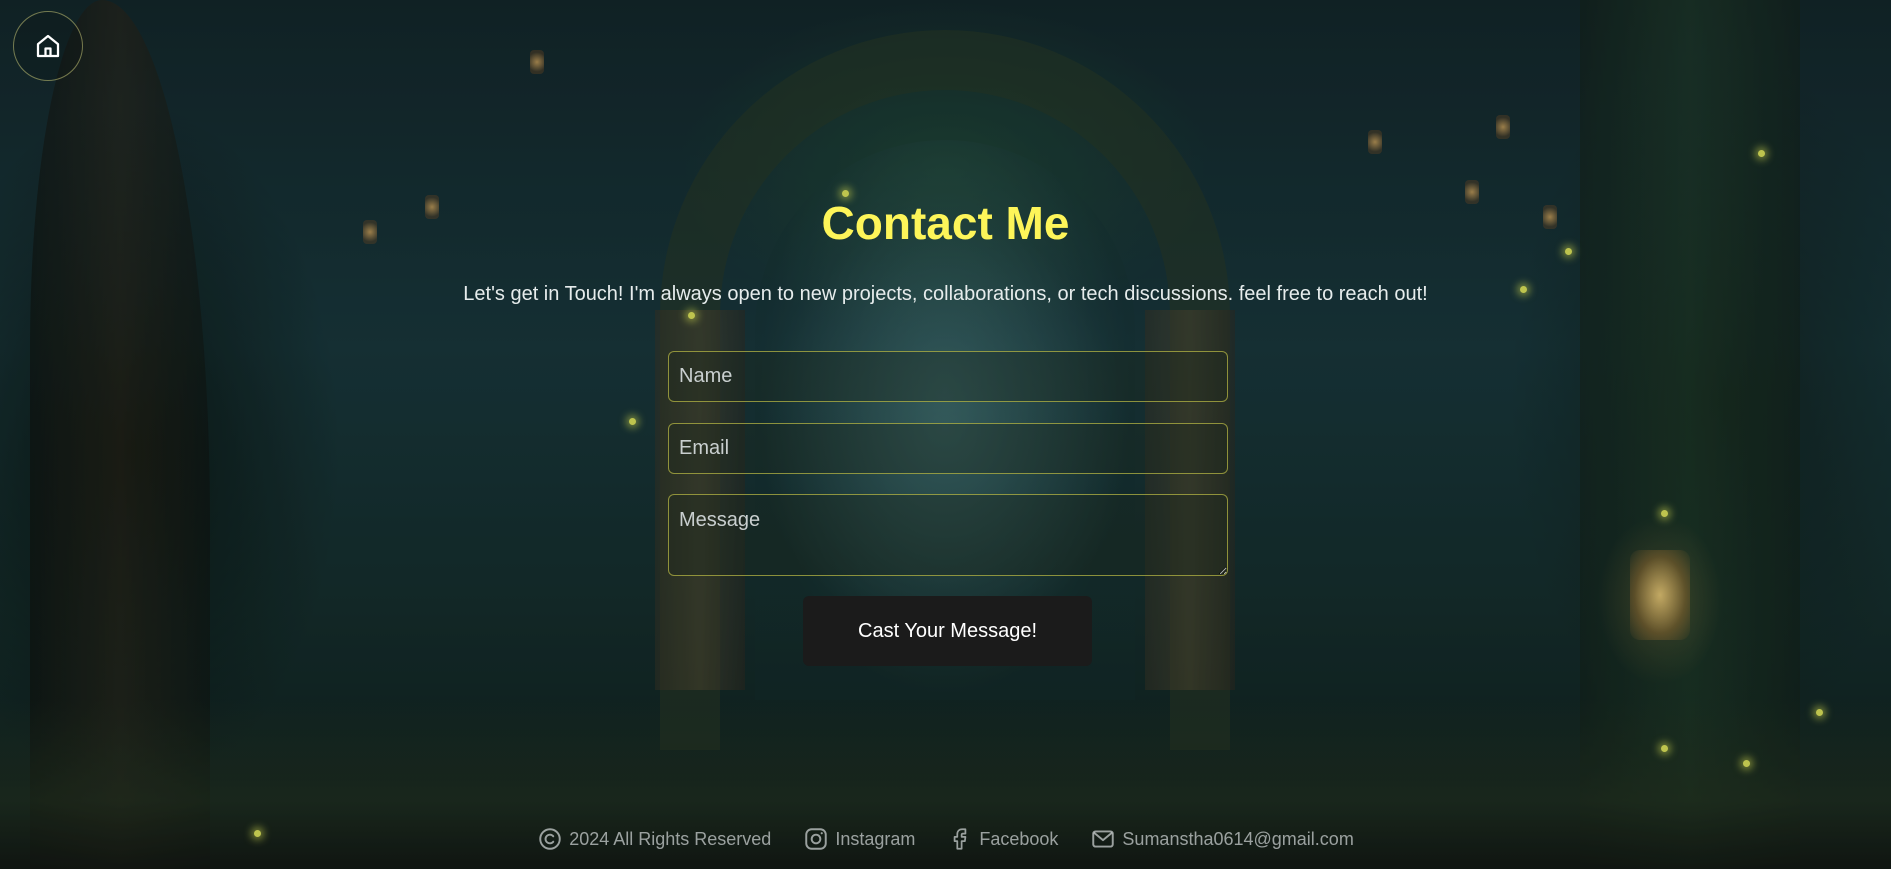  I want to click on name-input, so click(948, 376).